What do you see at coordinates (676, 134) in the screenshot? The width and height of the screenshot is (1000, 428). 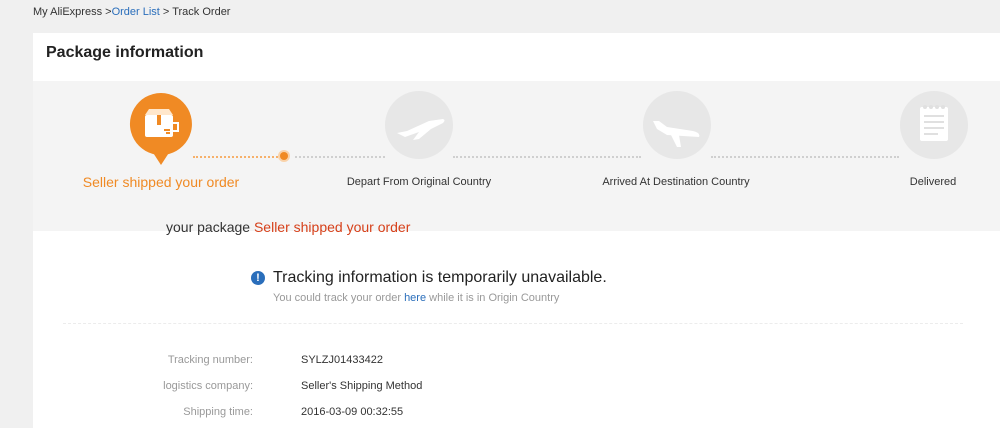 I see `plane-arrive-icon` at bounding box center [676, 134].